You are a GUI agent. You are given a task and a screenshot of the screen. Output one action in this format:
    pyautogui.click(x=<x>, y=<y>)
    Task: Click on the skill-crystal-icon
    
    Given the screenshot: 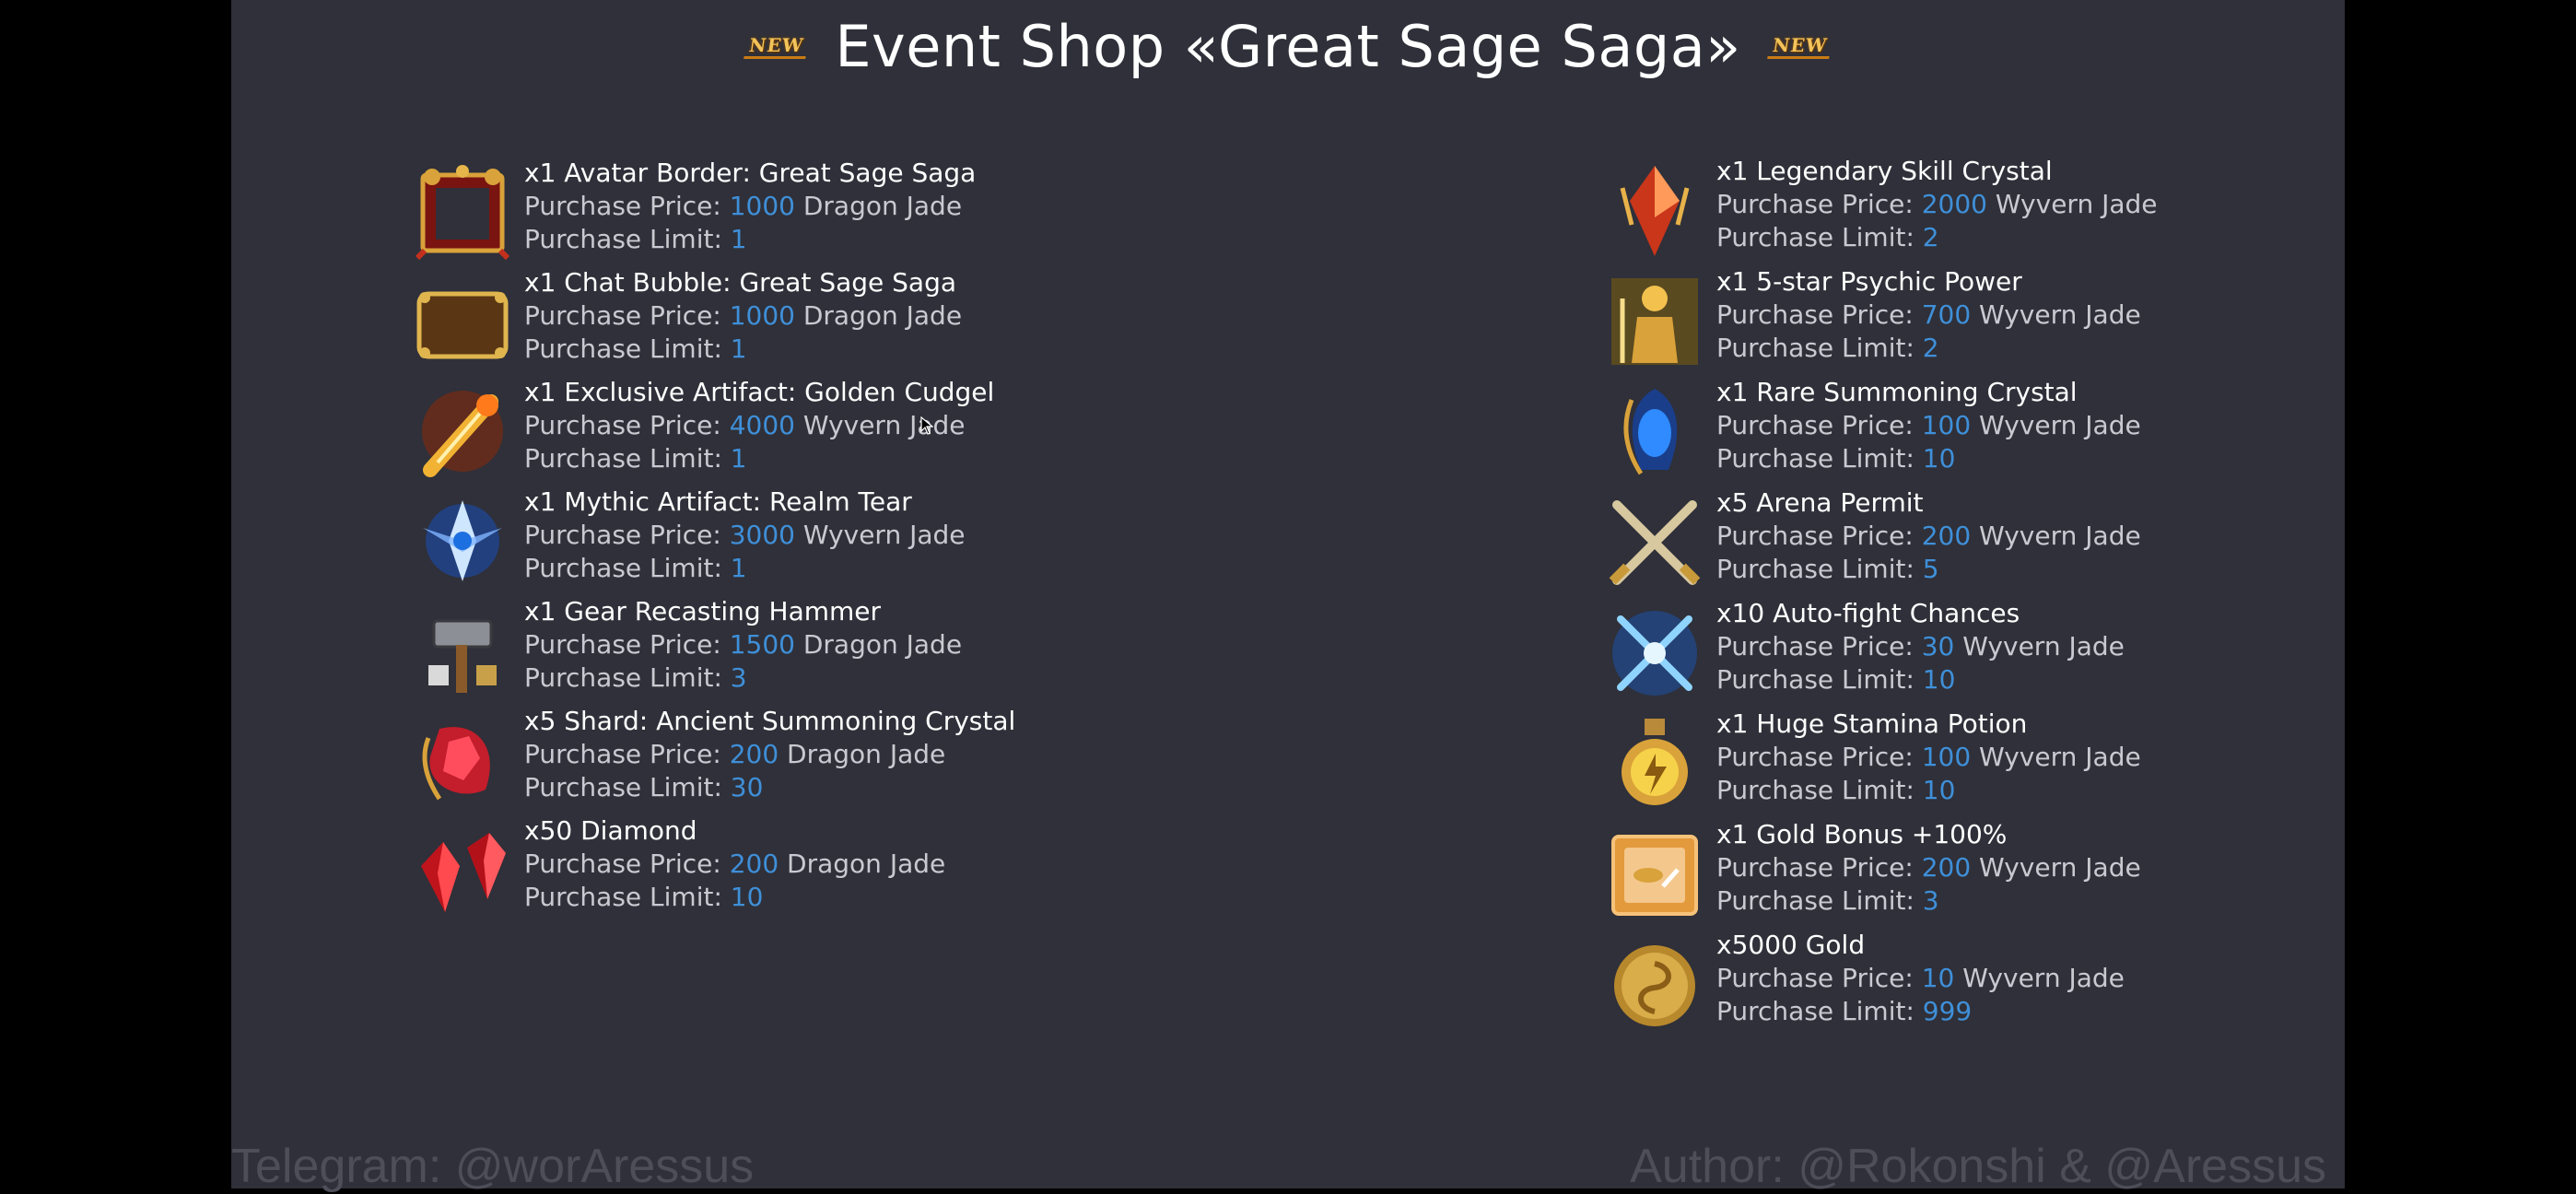 What is the action you would take?
    pyautogui.click(x=1654, y=210)
    